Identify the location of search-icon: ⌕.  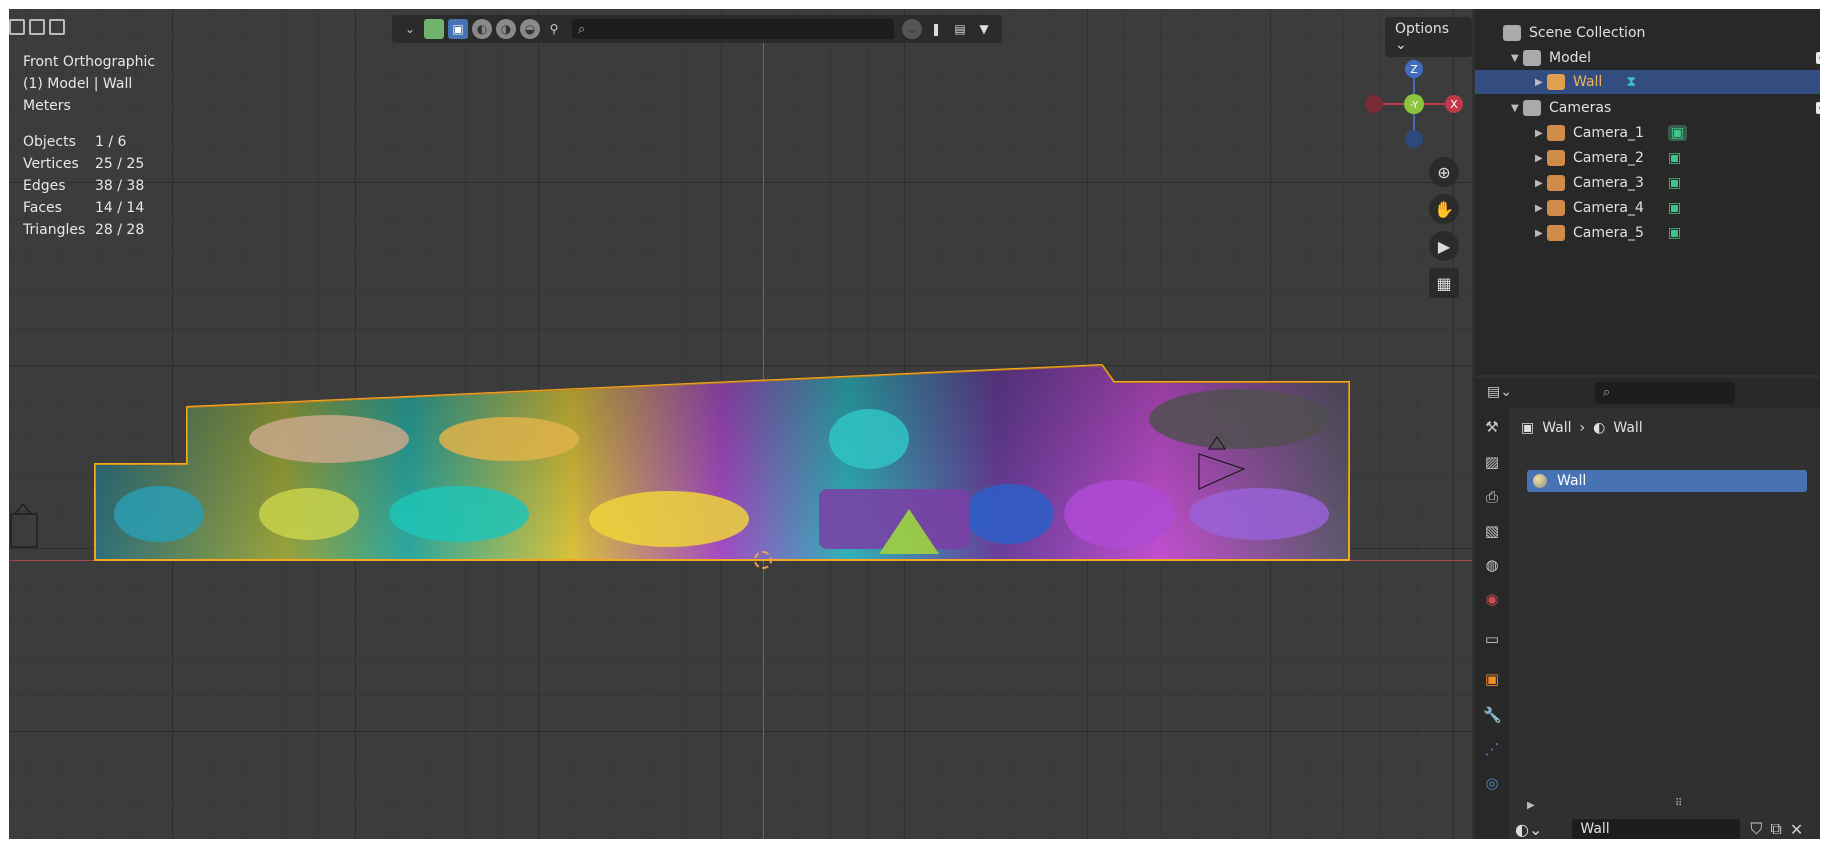
(1607, 392).